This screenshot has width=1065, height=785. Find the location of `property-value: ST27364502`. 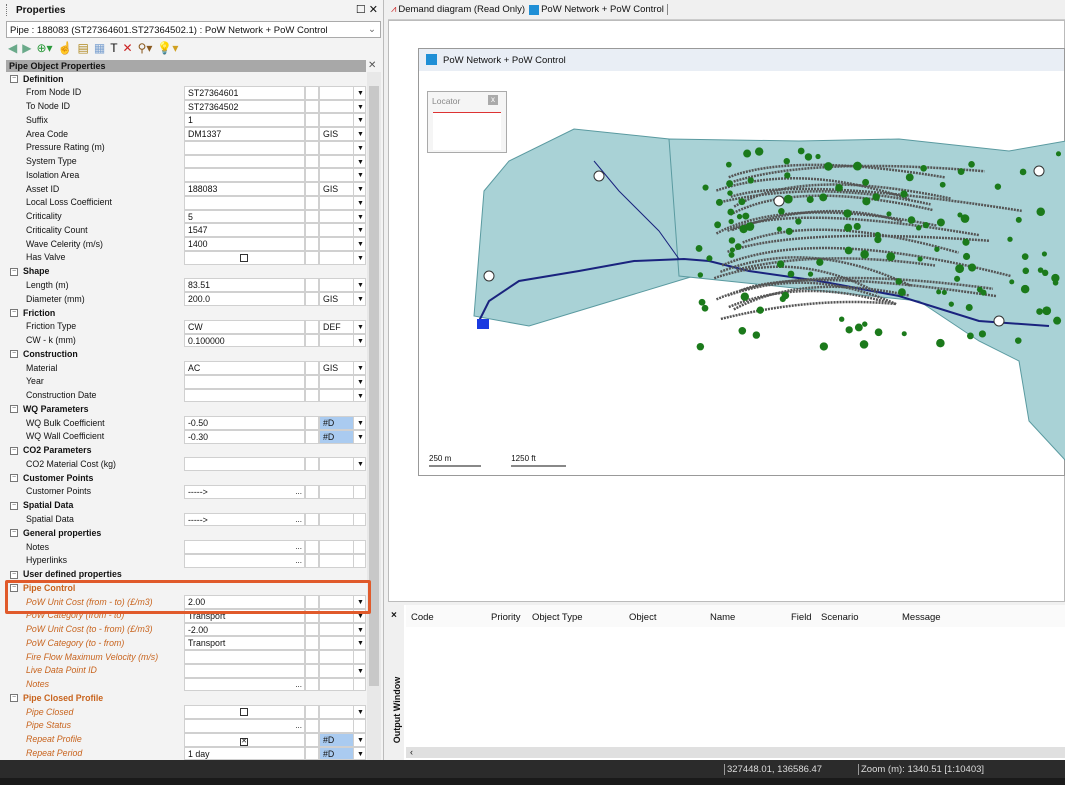

property-value: ST27364502 is located at coordinates (244, 106).